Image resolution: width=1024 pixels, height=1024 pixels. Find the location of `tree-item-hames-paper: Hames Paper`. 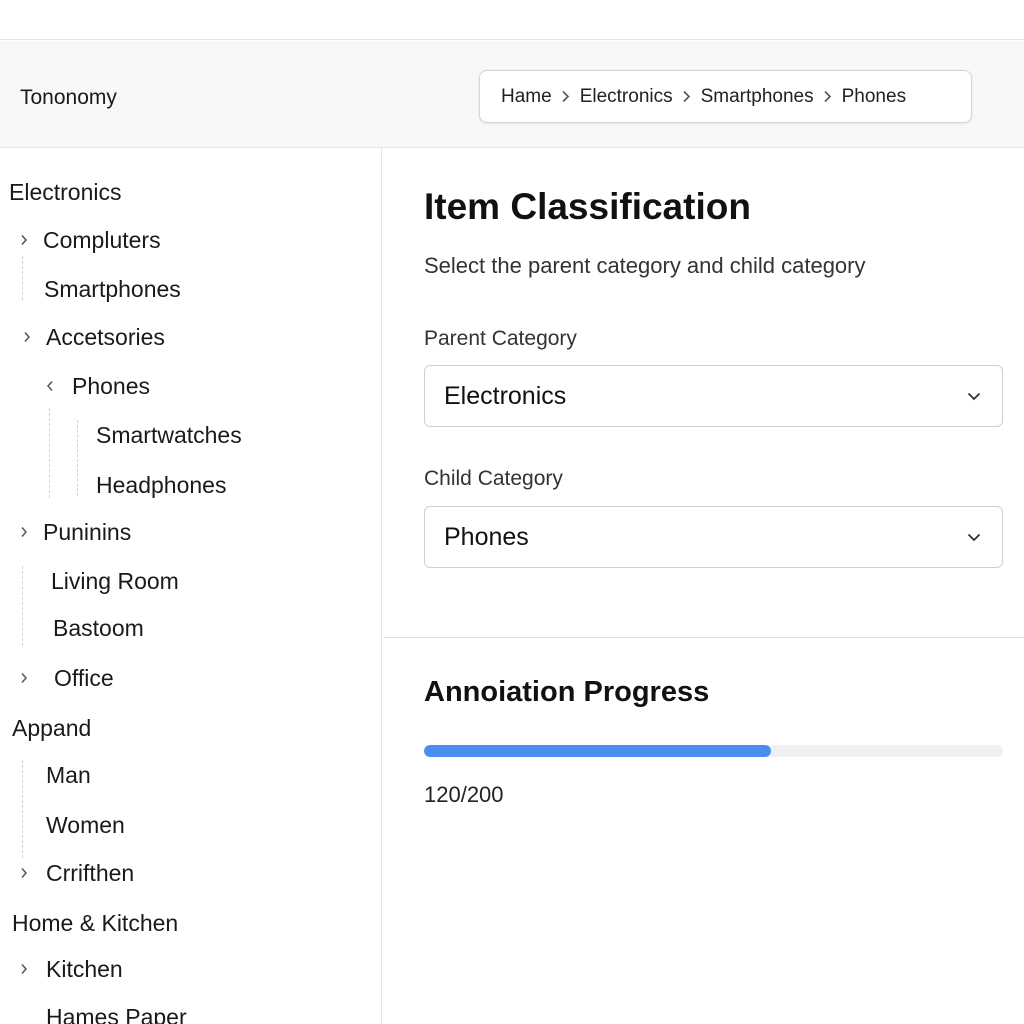

tree-item-hames-paper: Hames Paper is located at coordinates (116, 1013).